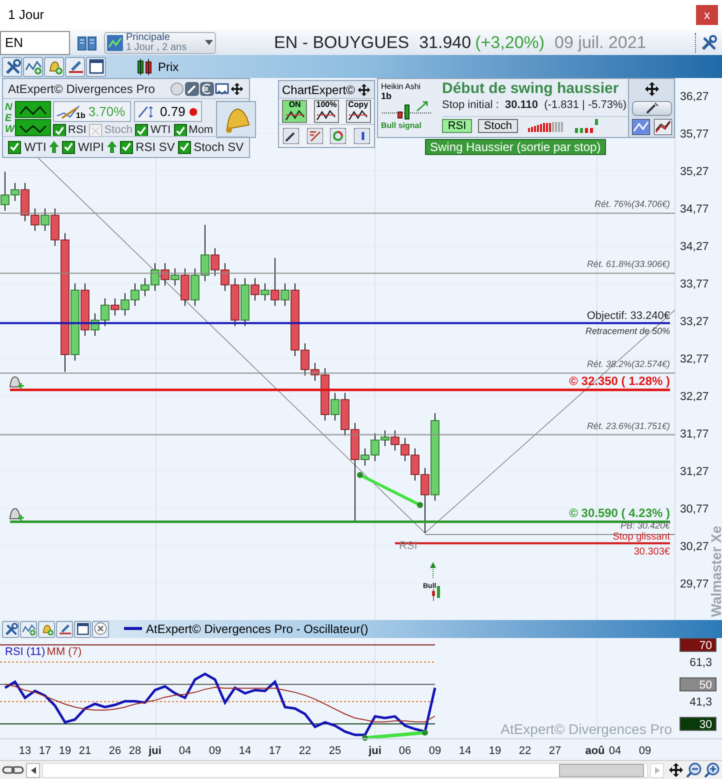 The height and width of the screenshot is (779, 722). Describe the element at coordinates (694, 97) in the screenshot. I see `axis-label: 36,27` at that location.